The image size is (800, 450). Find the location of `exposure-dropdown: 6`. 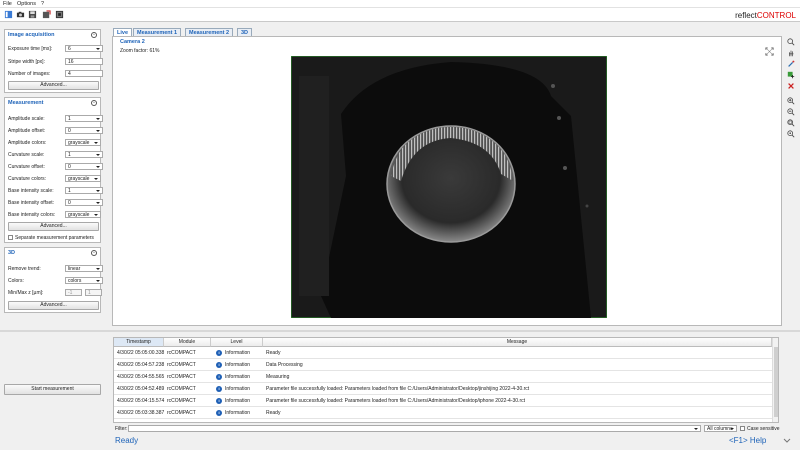

exposure-dropdown: 6 is located at coordinates (84, 48).